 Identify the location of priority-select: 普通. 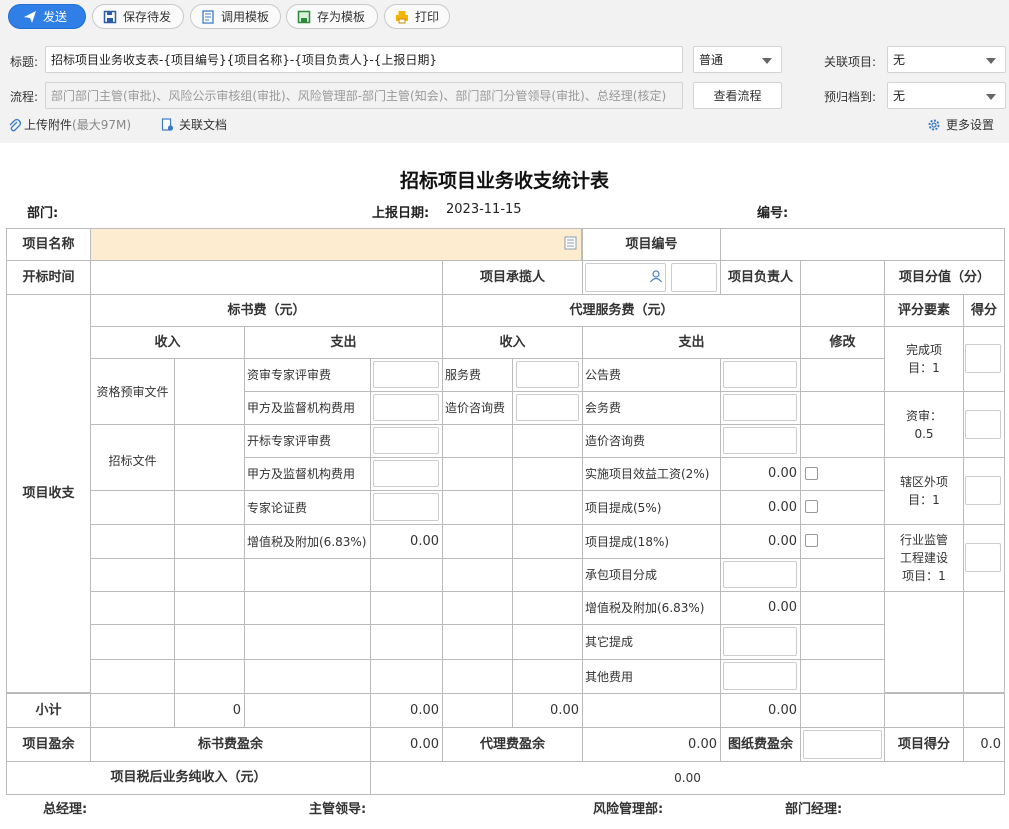
(737, 59).